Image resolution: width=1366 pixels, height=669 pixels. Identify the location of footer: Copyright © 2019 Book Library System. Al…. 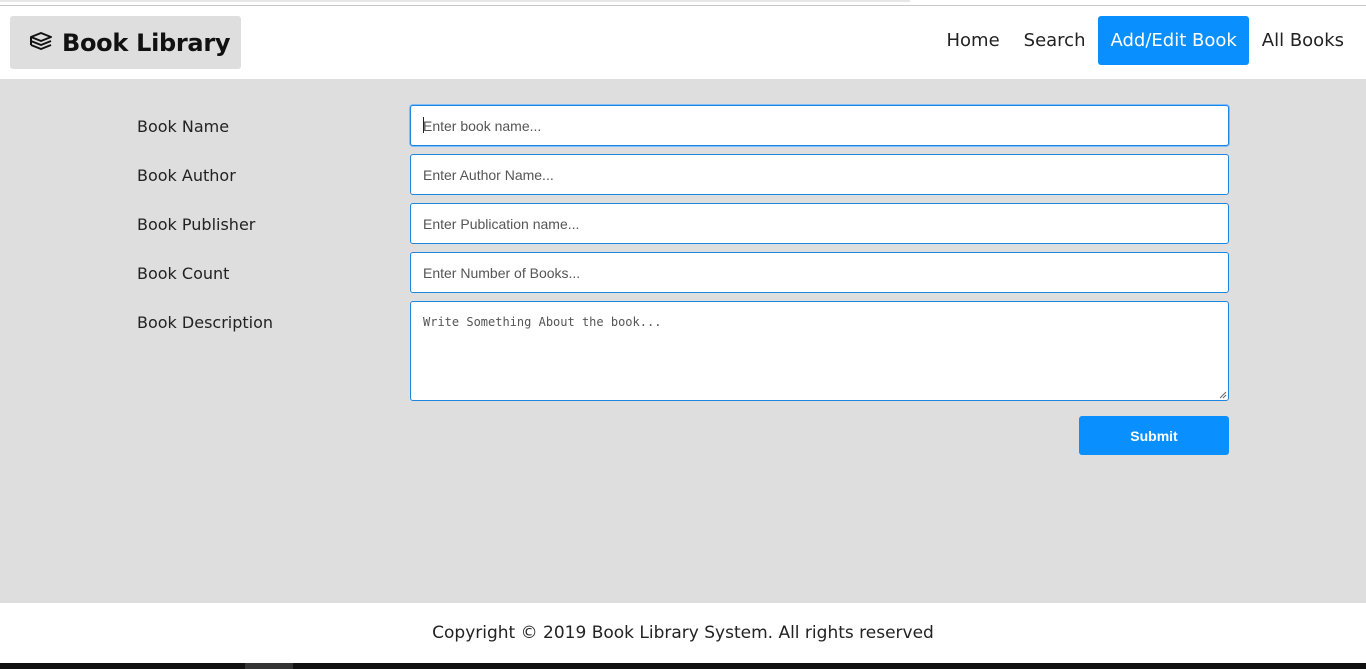
(683, 633).